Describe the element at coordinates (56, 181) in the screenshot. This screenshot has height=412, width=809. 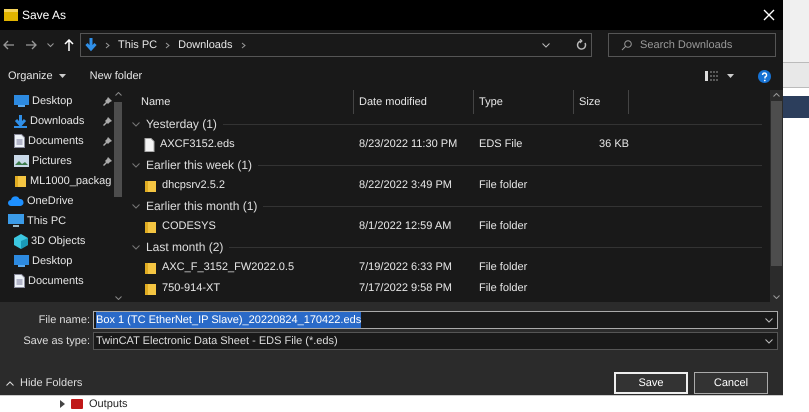
I see `nav-item: ML1000_packag` at that location.